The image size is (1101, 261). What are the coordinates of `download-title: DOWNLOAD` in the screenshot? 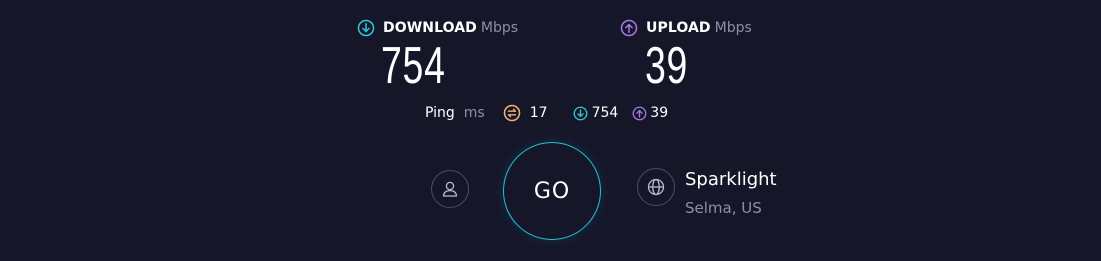 It's located at (430, 28).